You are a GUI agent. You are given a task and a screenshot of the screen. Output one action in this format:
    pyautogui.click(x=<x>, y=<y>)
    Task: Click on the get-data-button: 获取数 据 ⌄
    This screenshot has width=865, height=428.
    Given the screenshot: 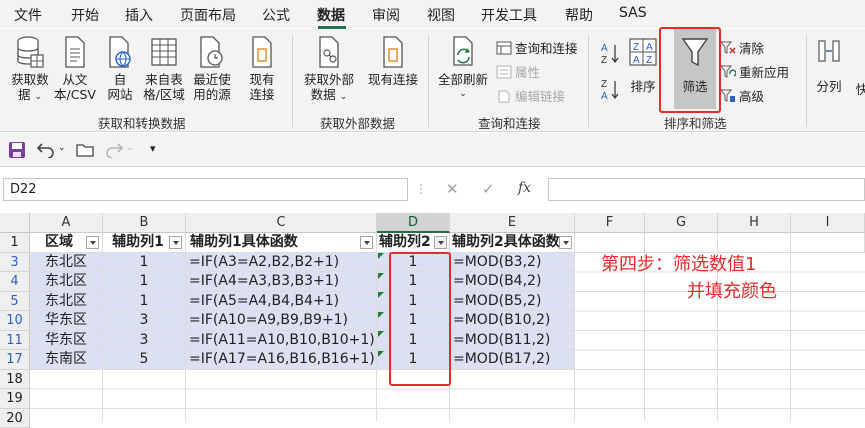 What is the action you would take?
    pyautogui.click(x=30, y=70)
    